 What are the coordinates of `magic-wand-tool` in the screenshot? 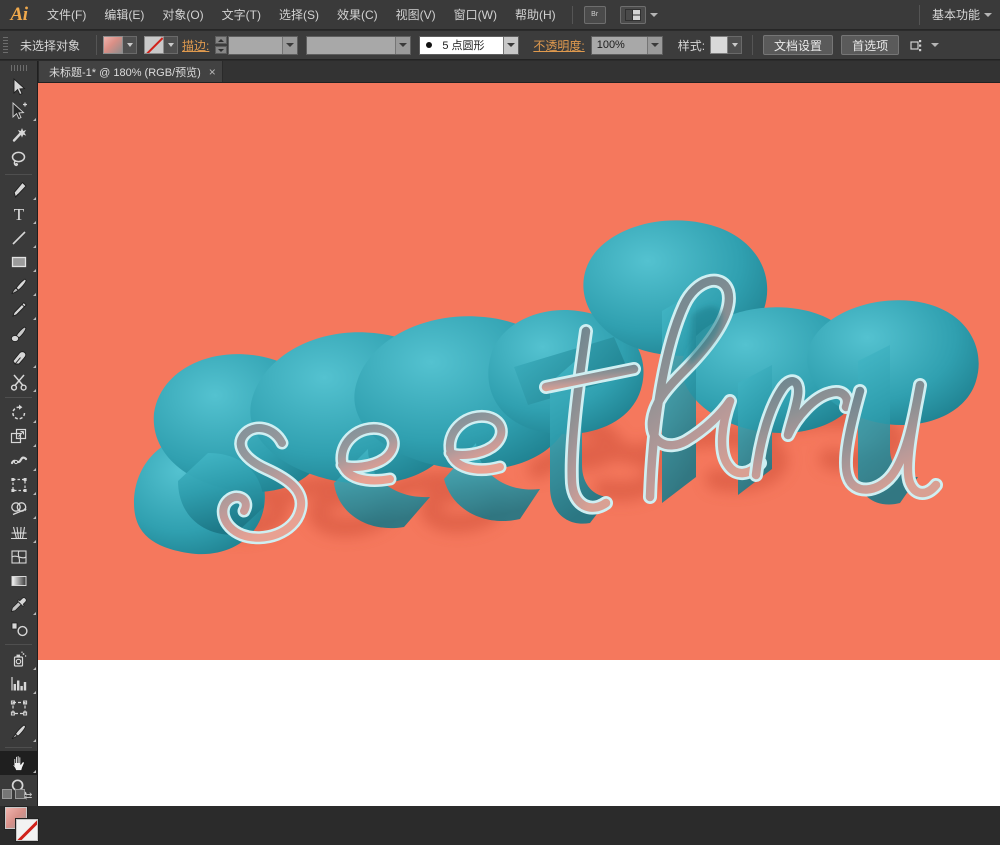 It's located at (19, 135).